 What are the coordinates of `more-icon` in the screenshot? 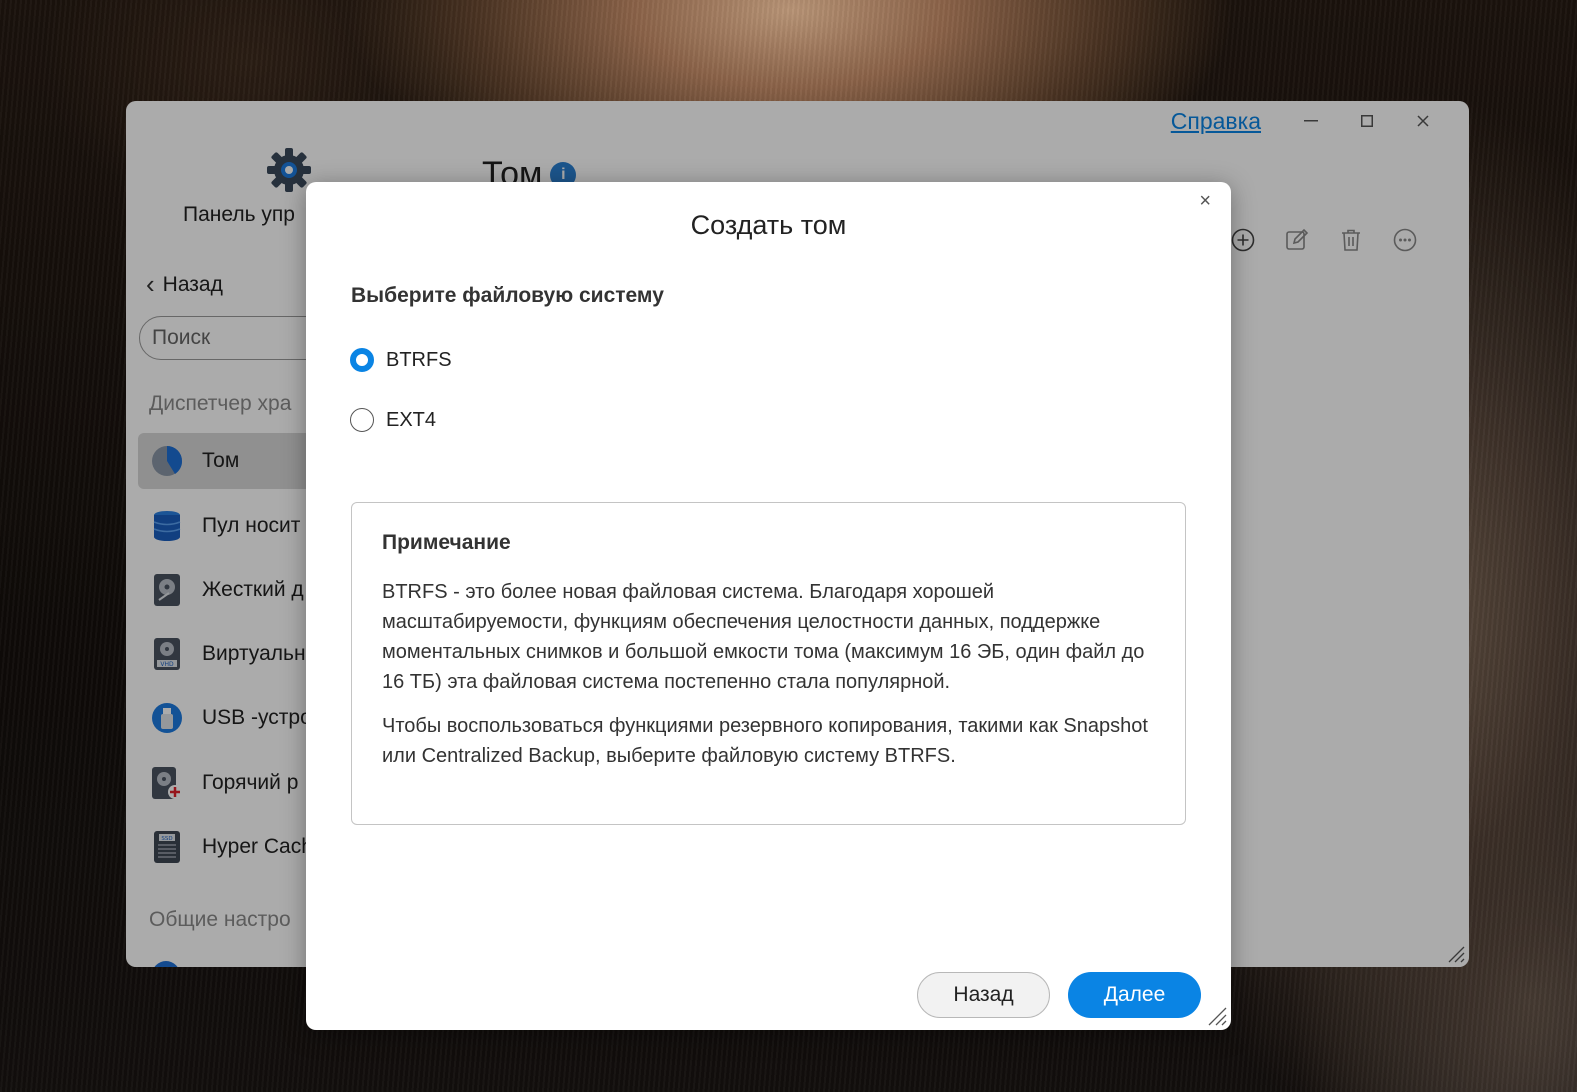 It's located at (1405, 240).